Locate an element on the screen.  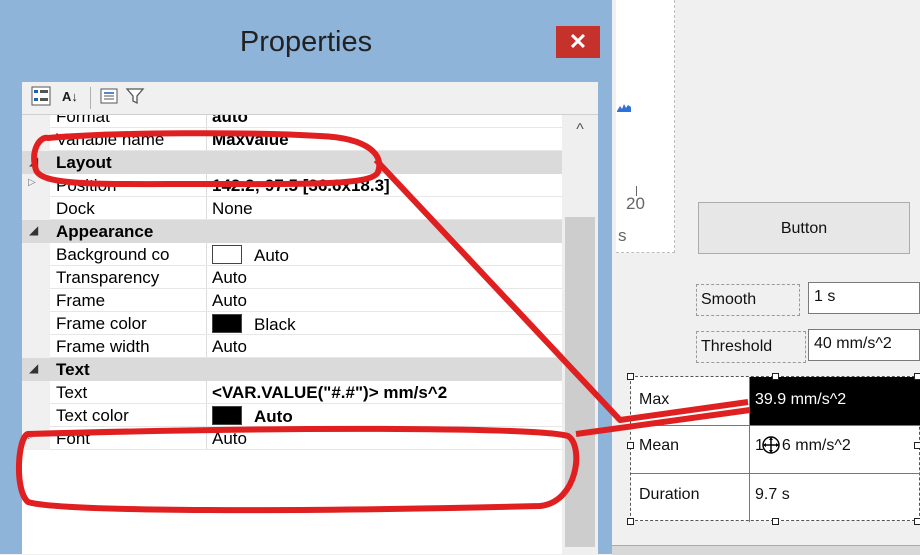
threshold-input: 40 mm/s^2 is located at coordinates (864, 345).